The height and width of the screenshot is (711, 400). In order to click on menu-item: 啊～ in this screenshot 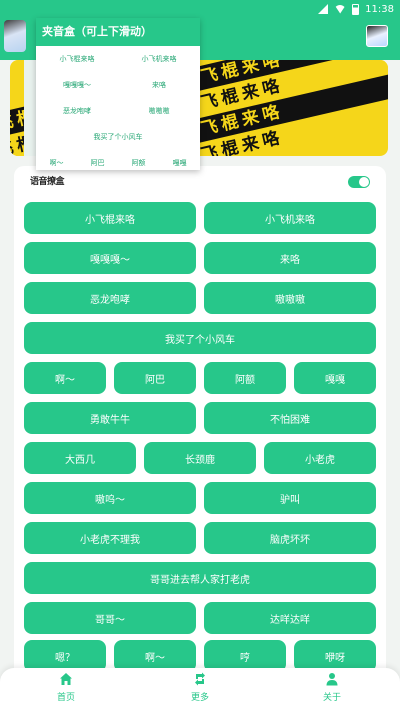, I will do `click(56, 163)`.